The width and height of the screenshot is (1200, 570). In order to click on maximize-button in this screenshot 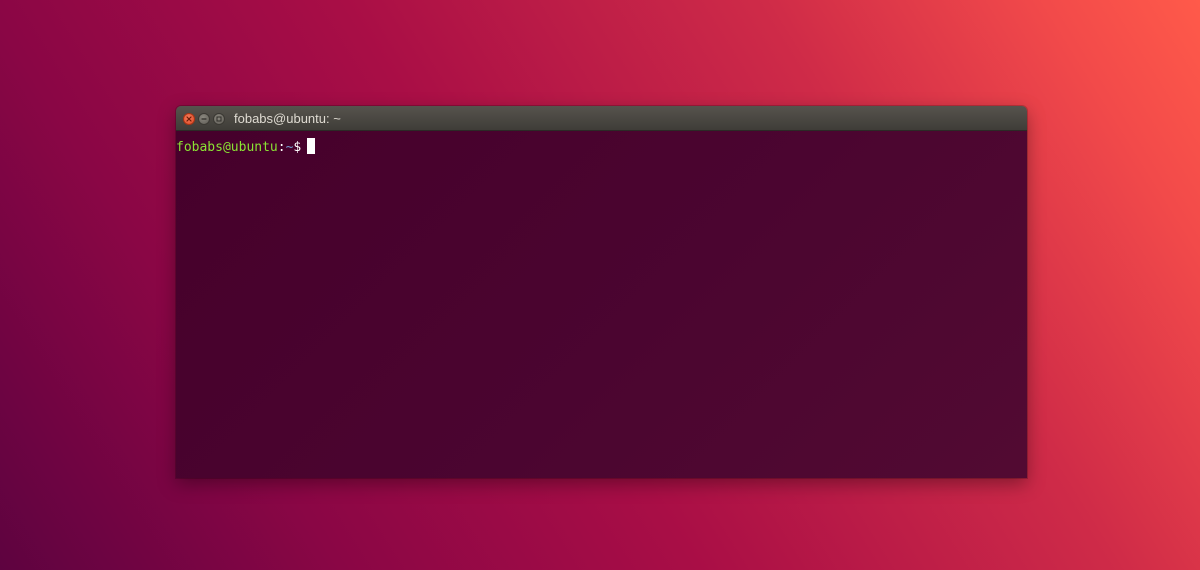, I will do `click(219, 119)`.